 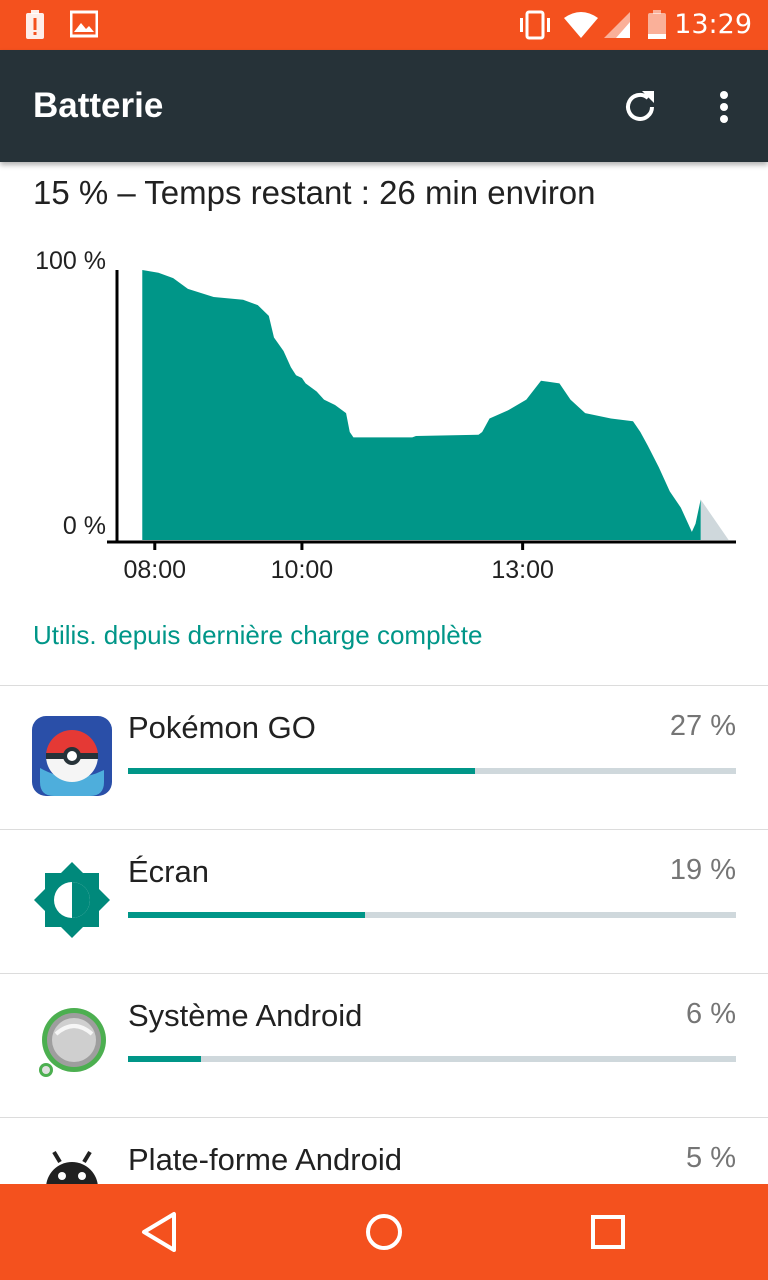 What do you see at coordinates (258, 635) in the screenshot?
I see `usage-section-header: Utilis. depuis dernière charge complète` at bounding box center [258, 635].